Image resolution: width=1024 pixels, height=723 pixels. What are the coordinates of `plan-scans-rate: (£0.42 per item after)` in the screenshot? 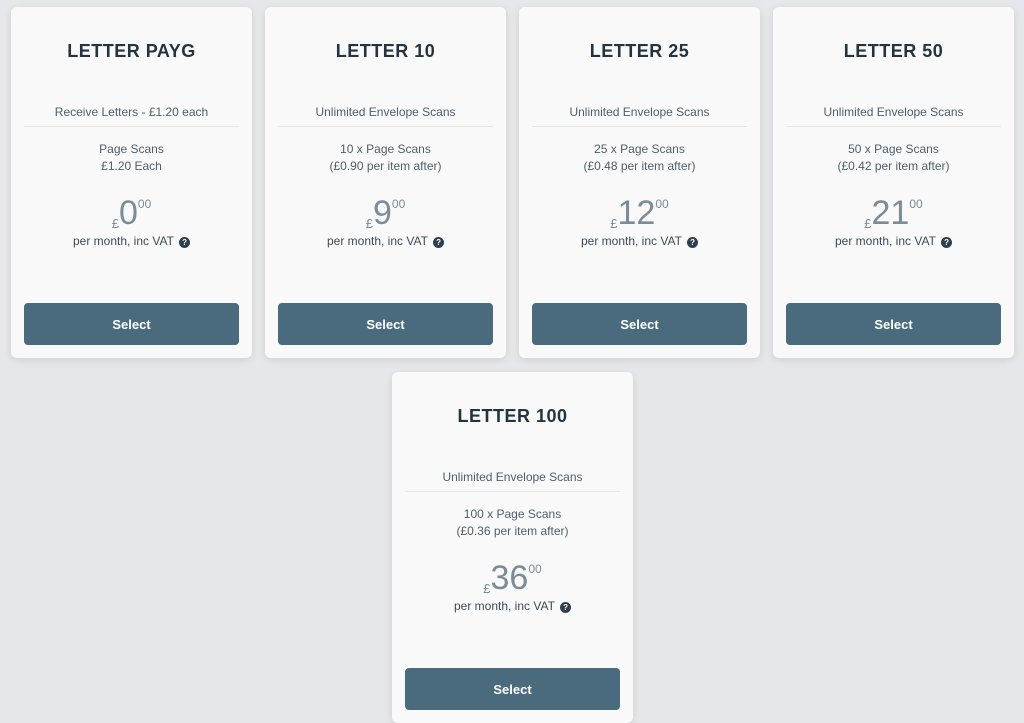 It's located at (893, 166).